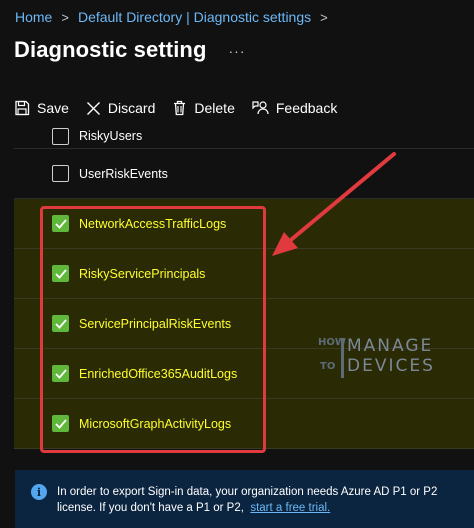 This screenshot has width=474, height=528. What do you see at coordinates (244, 137) in the screenshot?
I see `list-item: RiskyUsers` at bounding box center [244, 137].